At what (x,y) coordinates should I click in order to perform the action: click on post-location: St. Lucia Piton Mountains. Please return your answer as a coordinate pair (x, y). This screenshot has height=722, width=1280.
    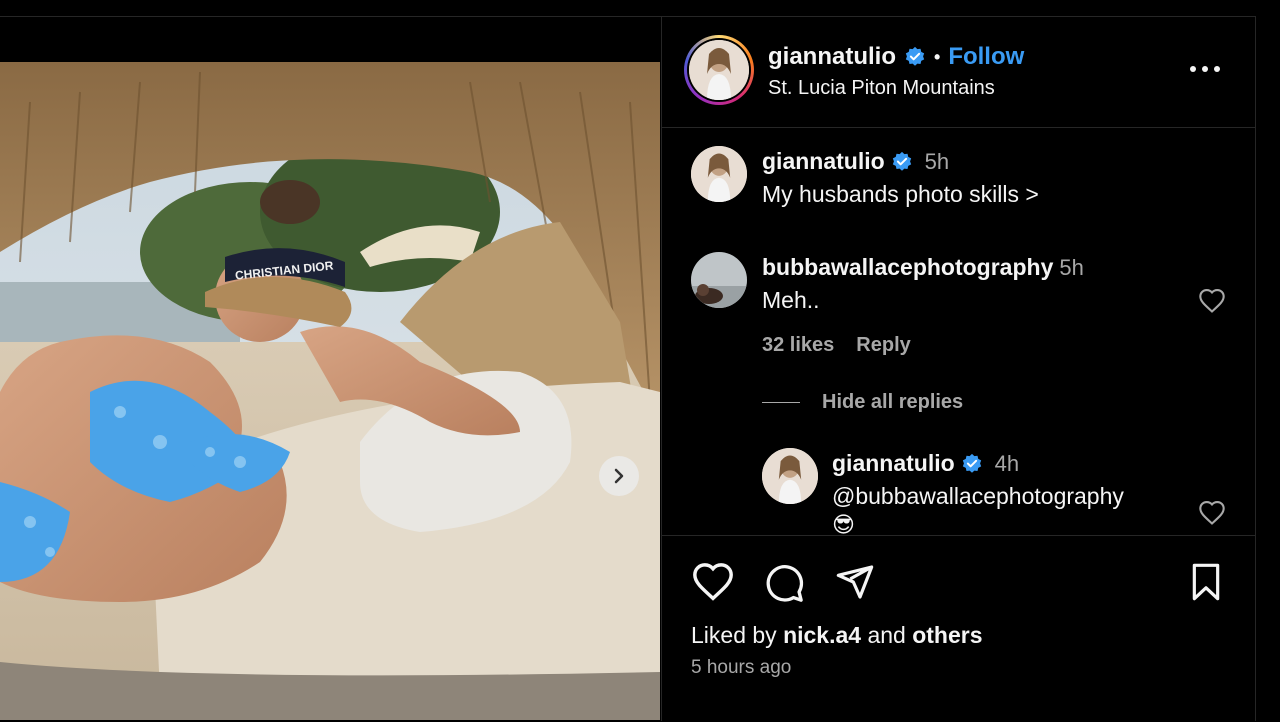
    Looking at the image, I should click on (881, 88).